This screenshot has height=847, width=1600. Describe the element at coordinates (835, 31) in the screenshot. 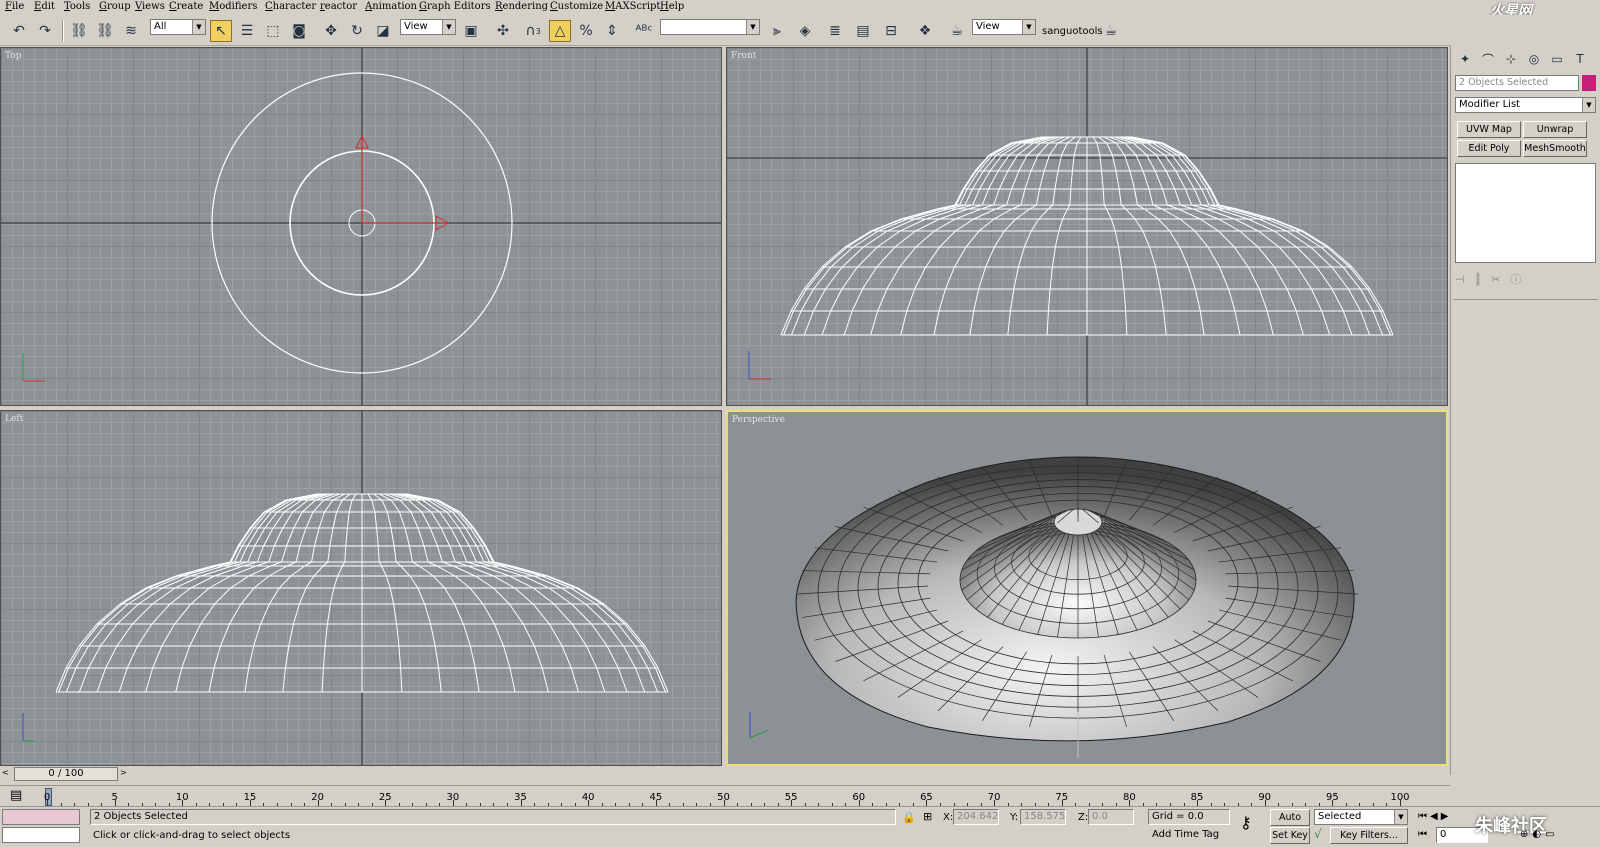

I see `layer-manager-icon: ≣` at that location.